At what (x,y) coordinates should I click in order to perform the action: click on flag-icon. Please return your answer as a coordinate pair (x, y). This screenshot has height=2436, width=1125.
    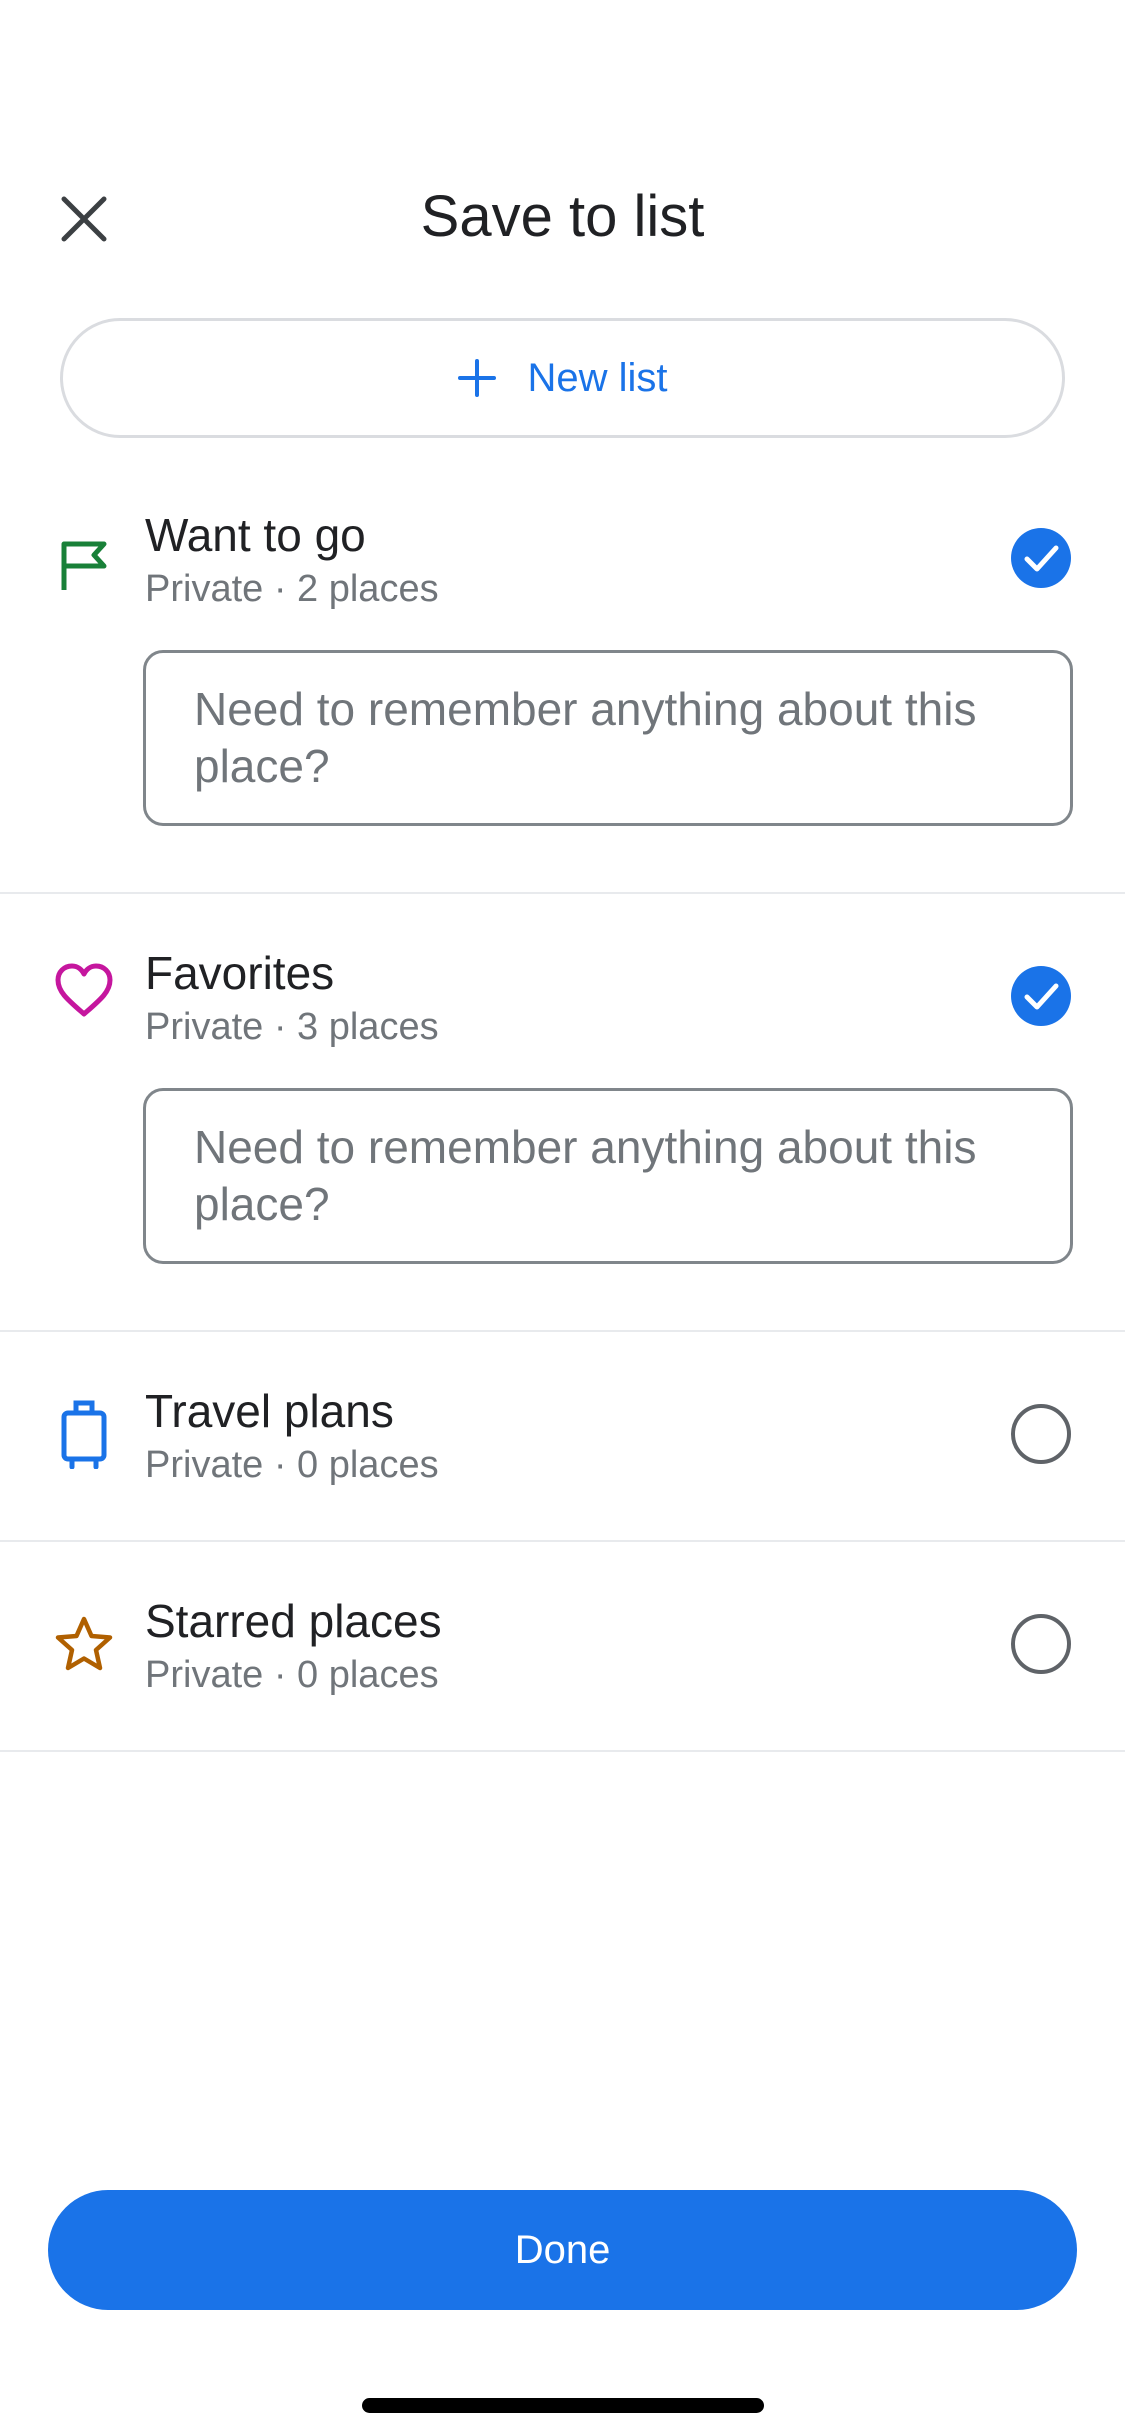
    Looking at the image, I should click on (84, 566).